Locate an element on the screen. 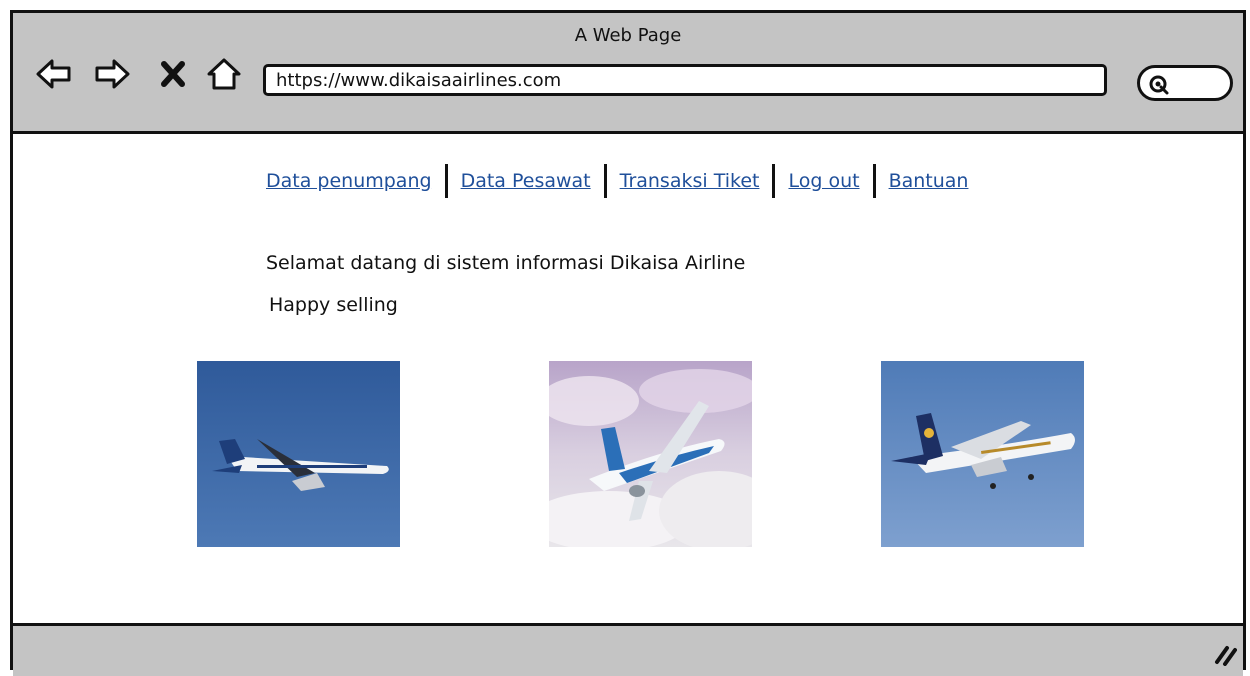 Image resolution: width=1250 pixels, height=676 pixels. forward-arrow-icon is located at coordinates (112, 74).